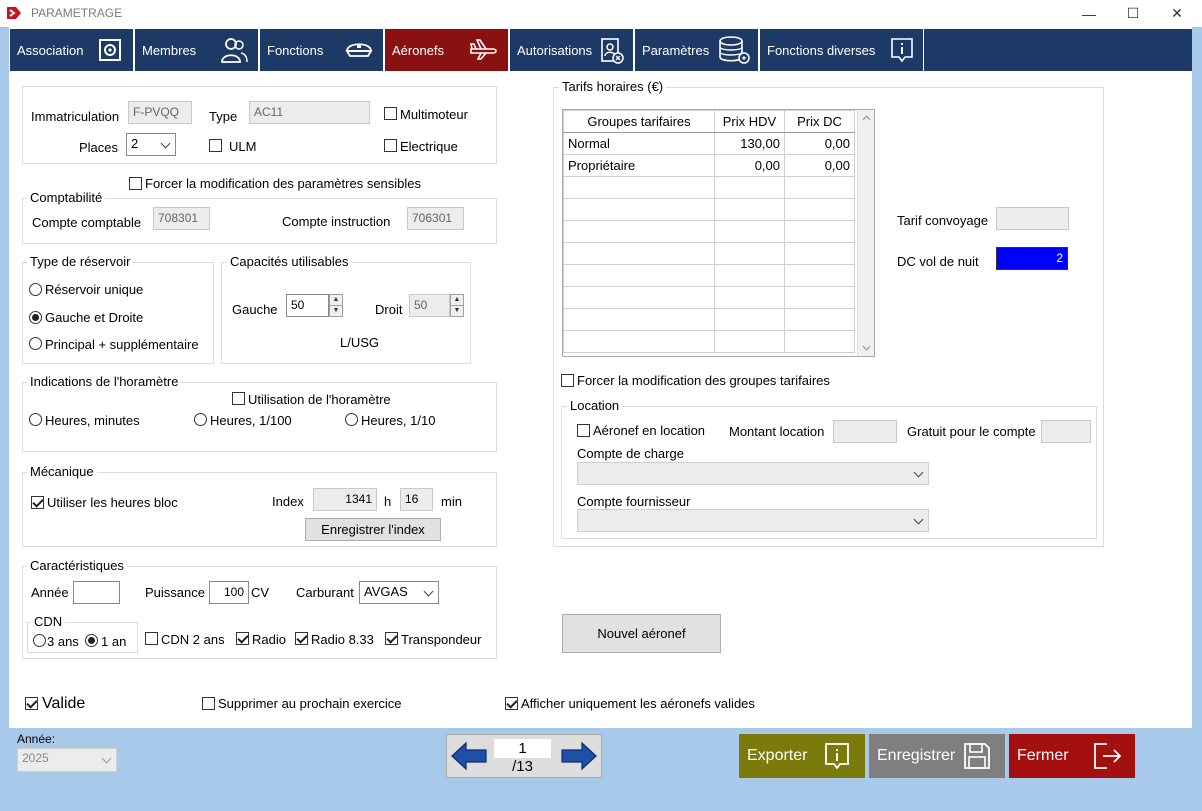 This screenshot has width=1202, height=811. I want to click on type-field: AC11, so click(309, 112).